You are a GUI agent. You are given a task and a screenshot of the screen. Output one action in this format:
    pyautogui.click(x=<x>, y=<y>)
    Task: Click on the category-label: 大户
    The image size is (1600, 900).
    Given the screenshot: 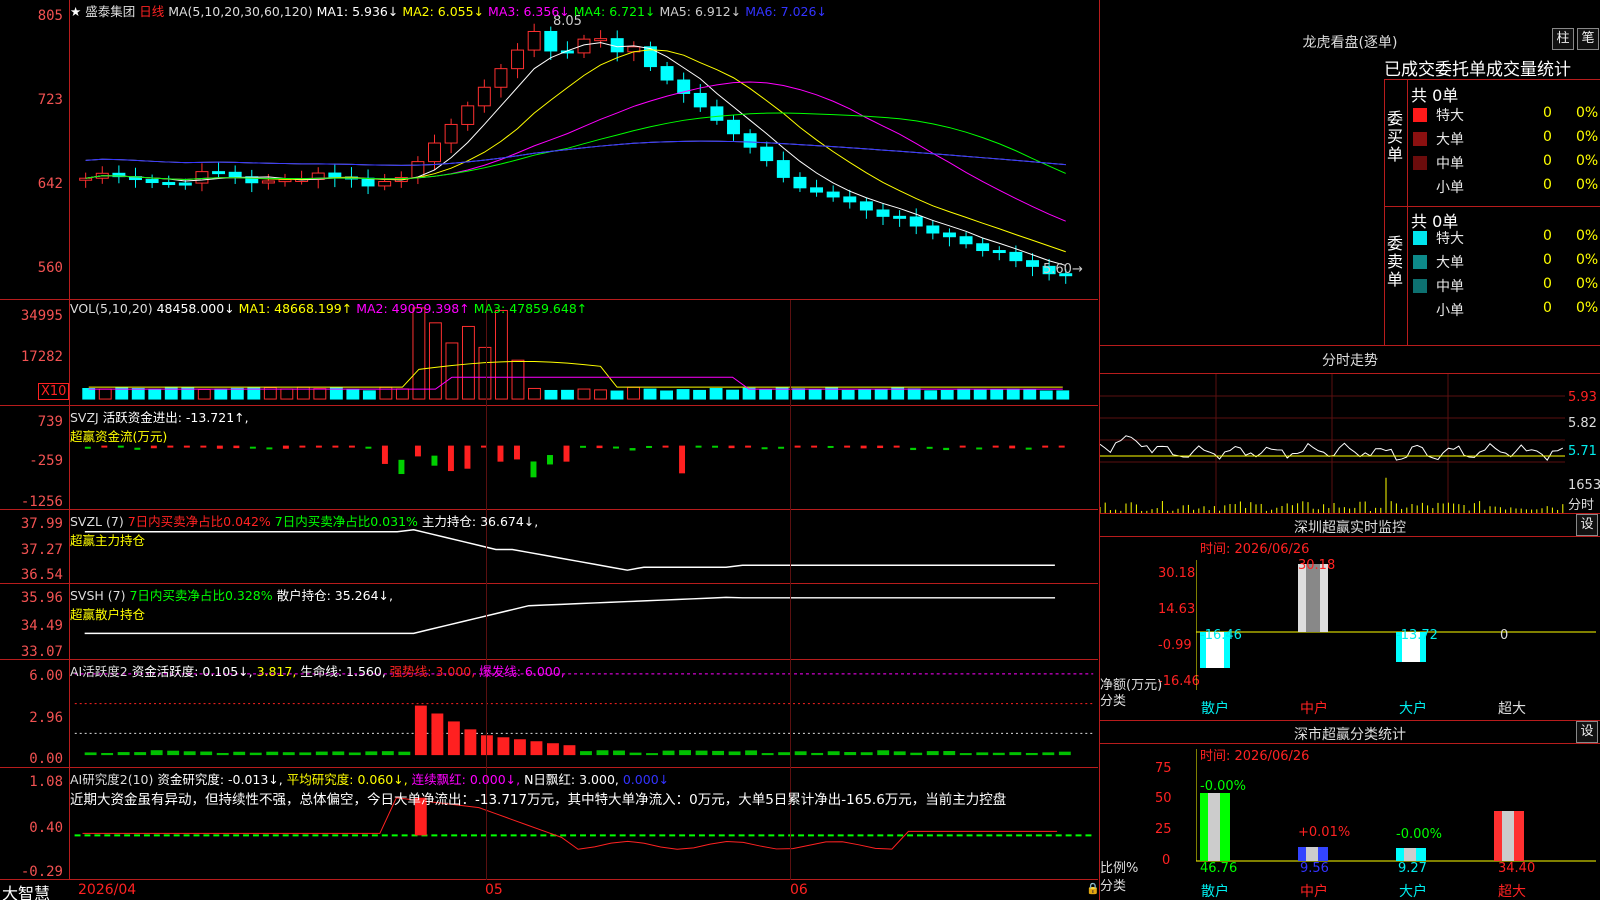 What is the action you would take?
    pyautogui.click(x=1413, y=709)
    